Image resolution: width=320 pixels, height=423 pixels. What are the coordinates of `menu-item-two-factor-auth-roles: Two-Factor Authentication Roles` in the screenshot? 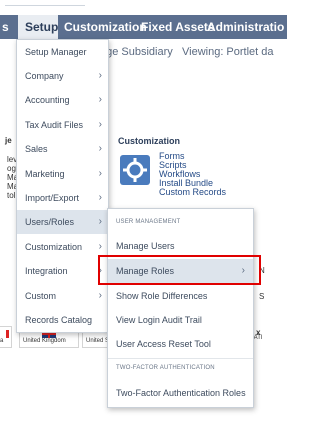 It's located at (180, 393).